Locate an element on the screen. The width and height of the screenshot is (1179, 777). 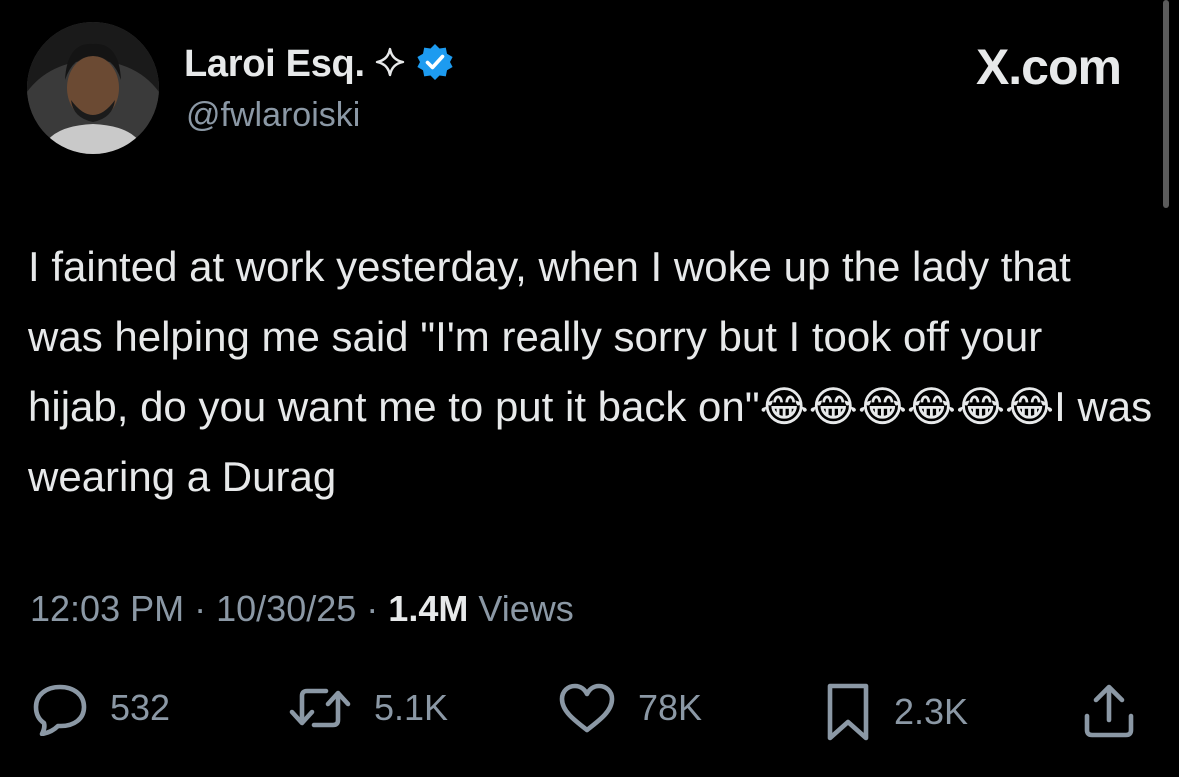
tweet-meta: 12:03 PM · 10/30/25 · 1.4M Views is located at coordinates (302, 609).